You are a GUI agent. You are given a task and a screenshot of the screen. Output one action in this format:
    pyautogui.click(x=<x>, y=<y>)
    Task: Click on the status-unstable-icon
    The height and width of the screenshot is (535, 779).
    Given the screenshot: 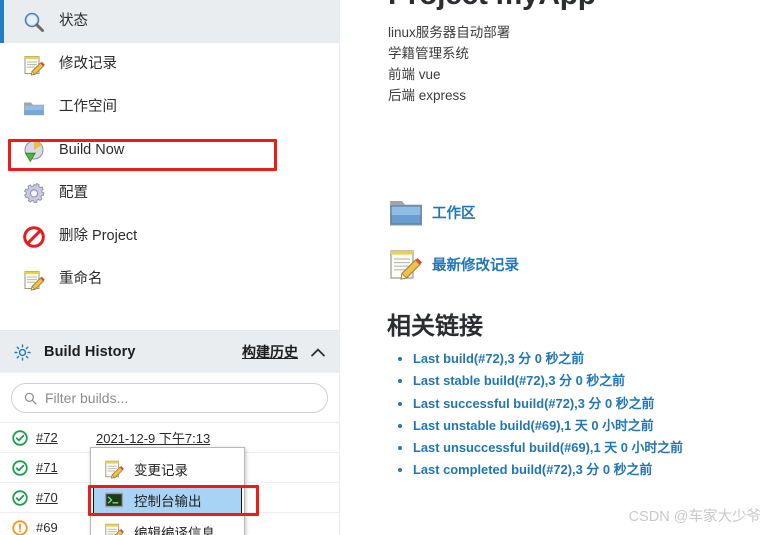 What is the action you would take?
    pyautogui.click(x=20, y=527)
    